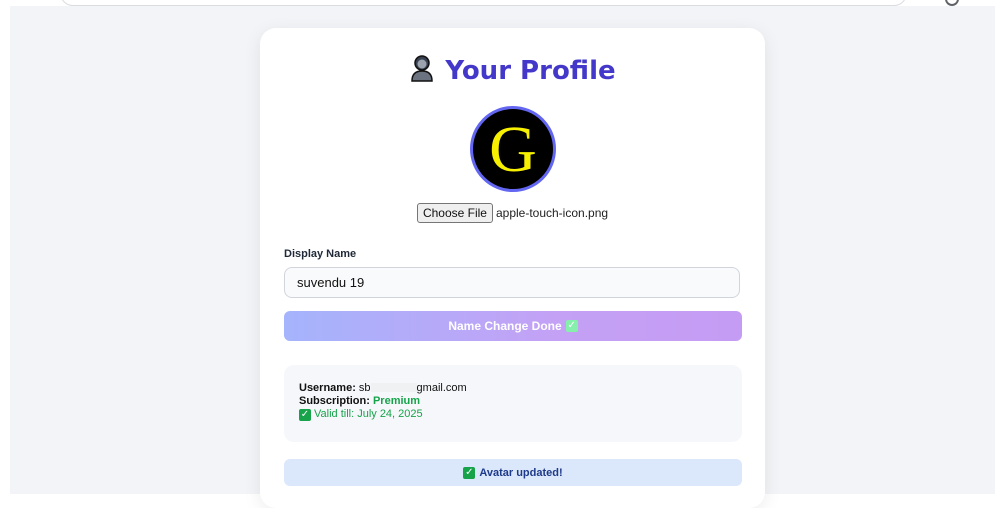 This screenshot has width=1005, height=508. Describe the element at coordinates (334, 401) in the screenshot. I see `subscription-label: Subscription:` at that location.